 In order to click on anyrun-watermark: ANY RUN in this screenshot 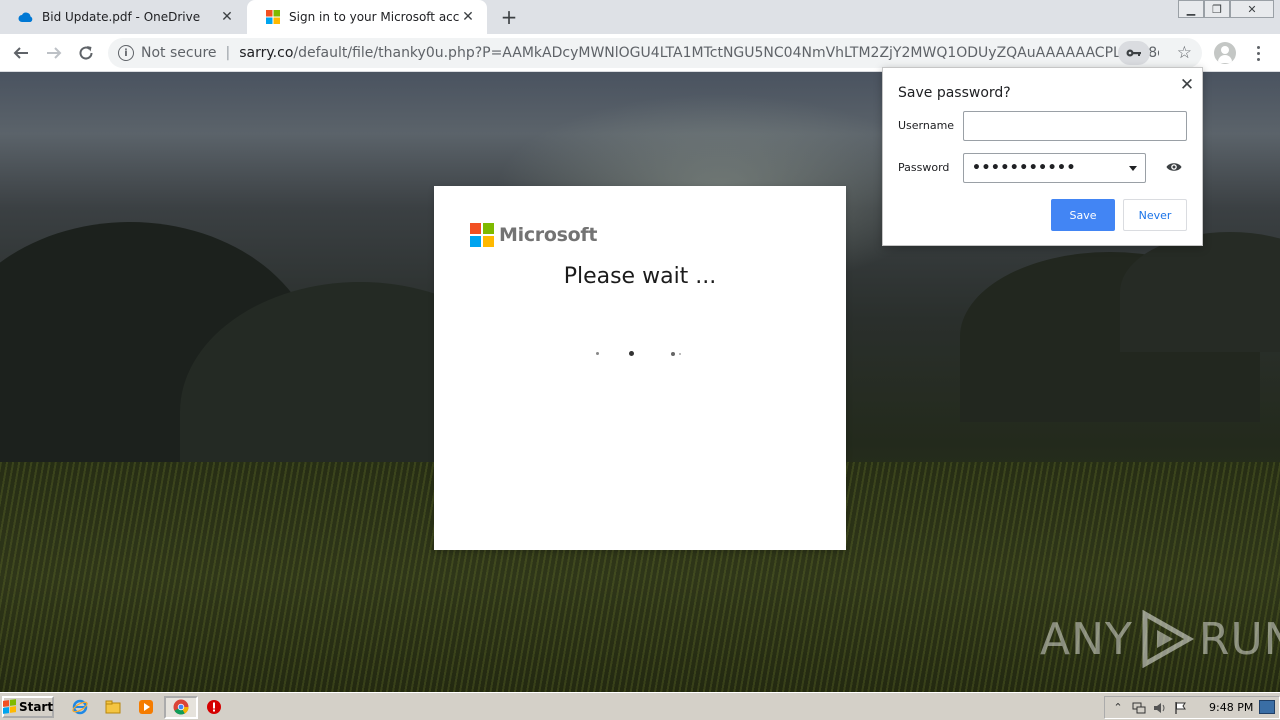, I will do `click(1160, 639)`.